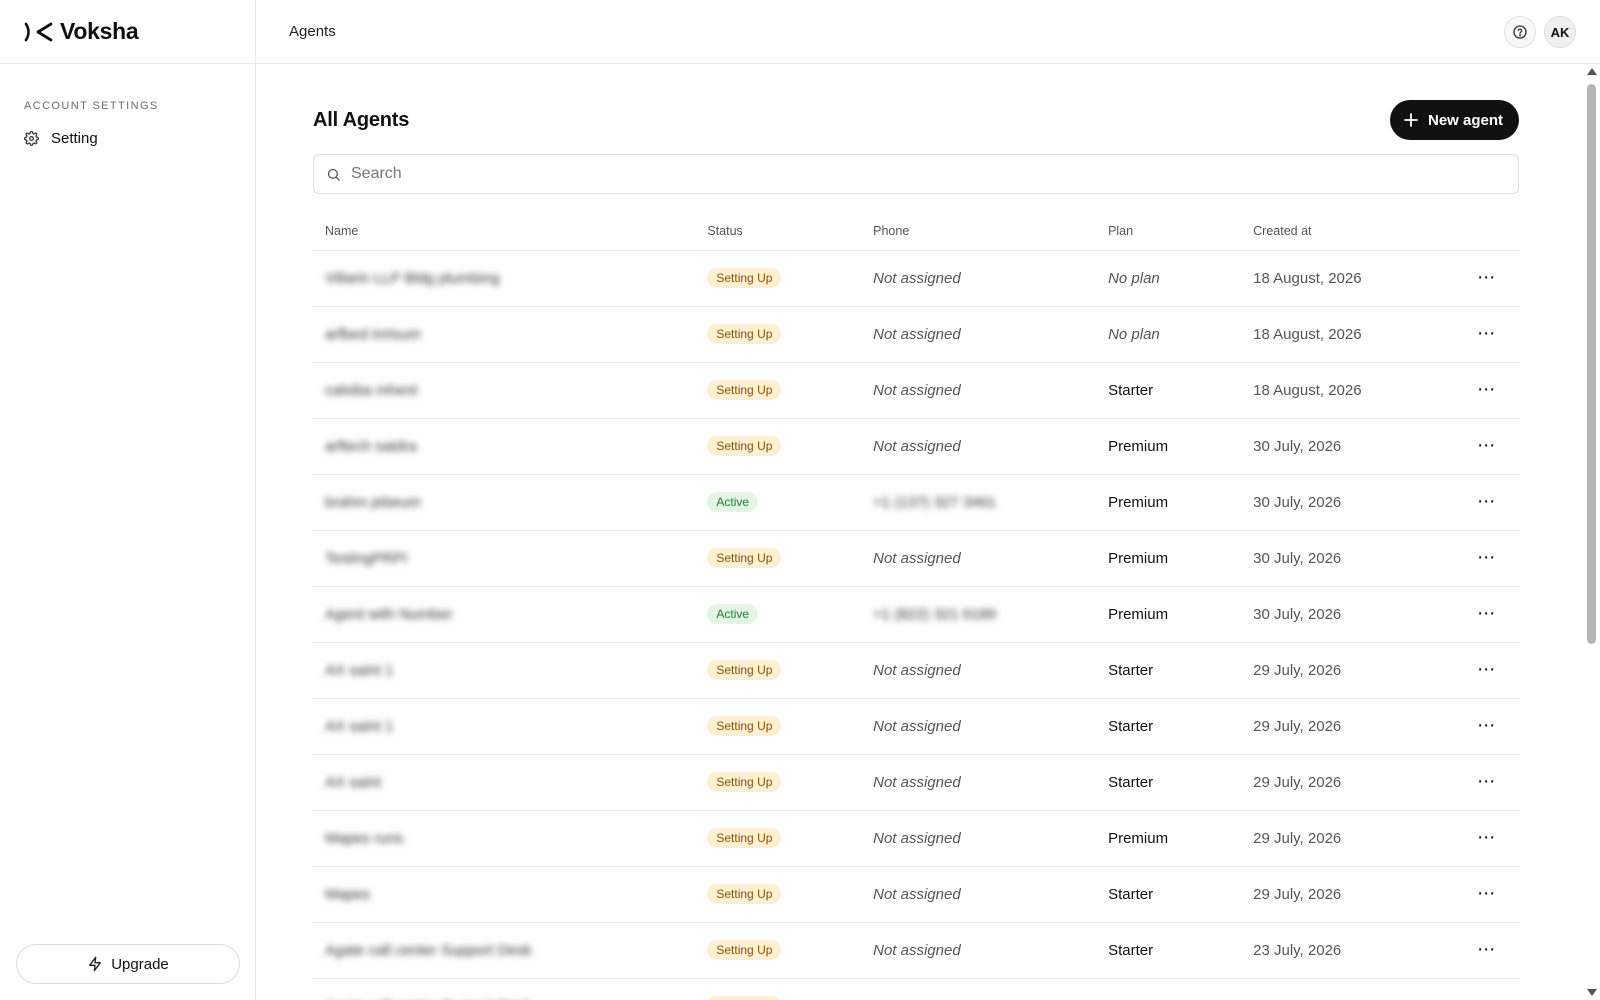  I want to click on scrollbar, so click(1592, 532).